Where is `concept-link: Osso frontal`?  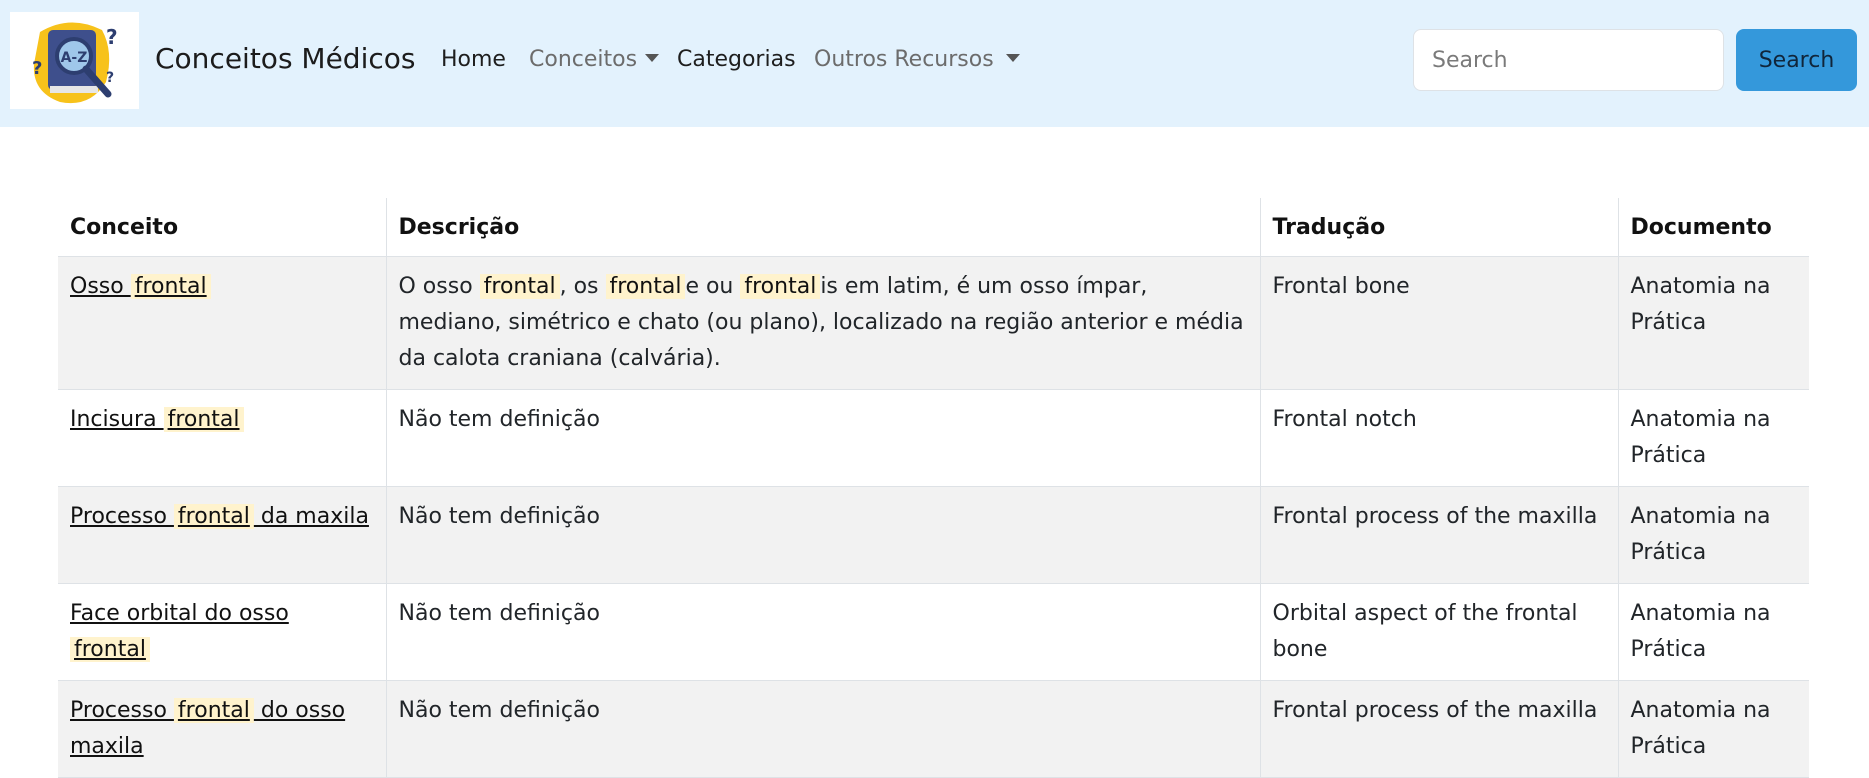 concept-link: Osso frontal is located at coordinates (140, 286).